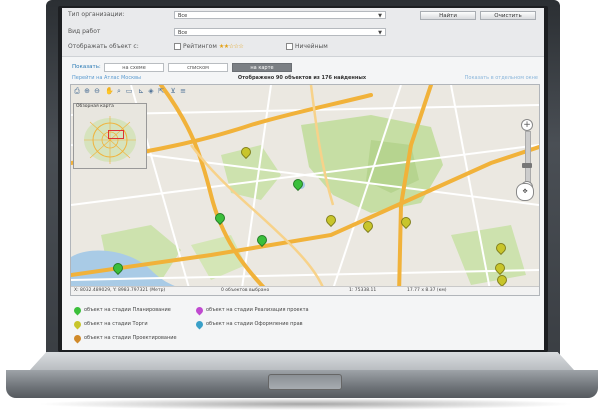  What do you see at coordinates (448, 15) in the screenshot?
I see `find-button: Найти` at bounding box center [448, 15].